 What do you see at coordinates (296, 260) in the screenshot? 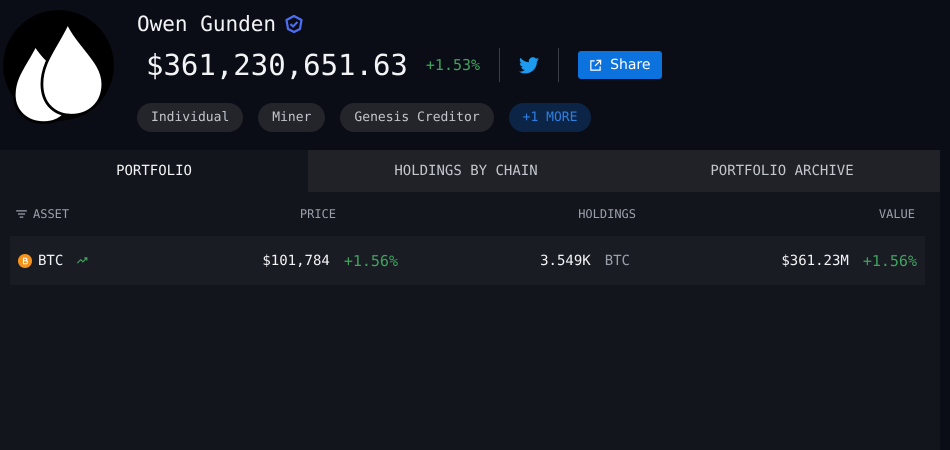
I see `asset-price: $101,784` at bounding box center [296, 260].